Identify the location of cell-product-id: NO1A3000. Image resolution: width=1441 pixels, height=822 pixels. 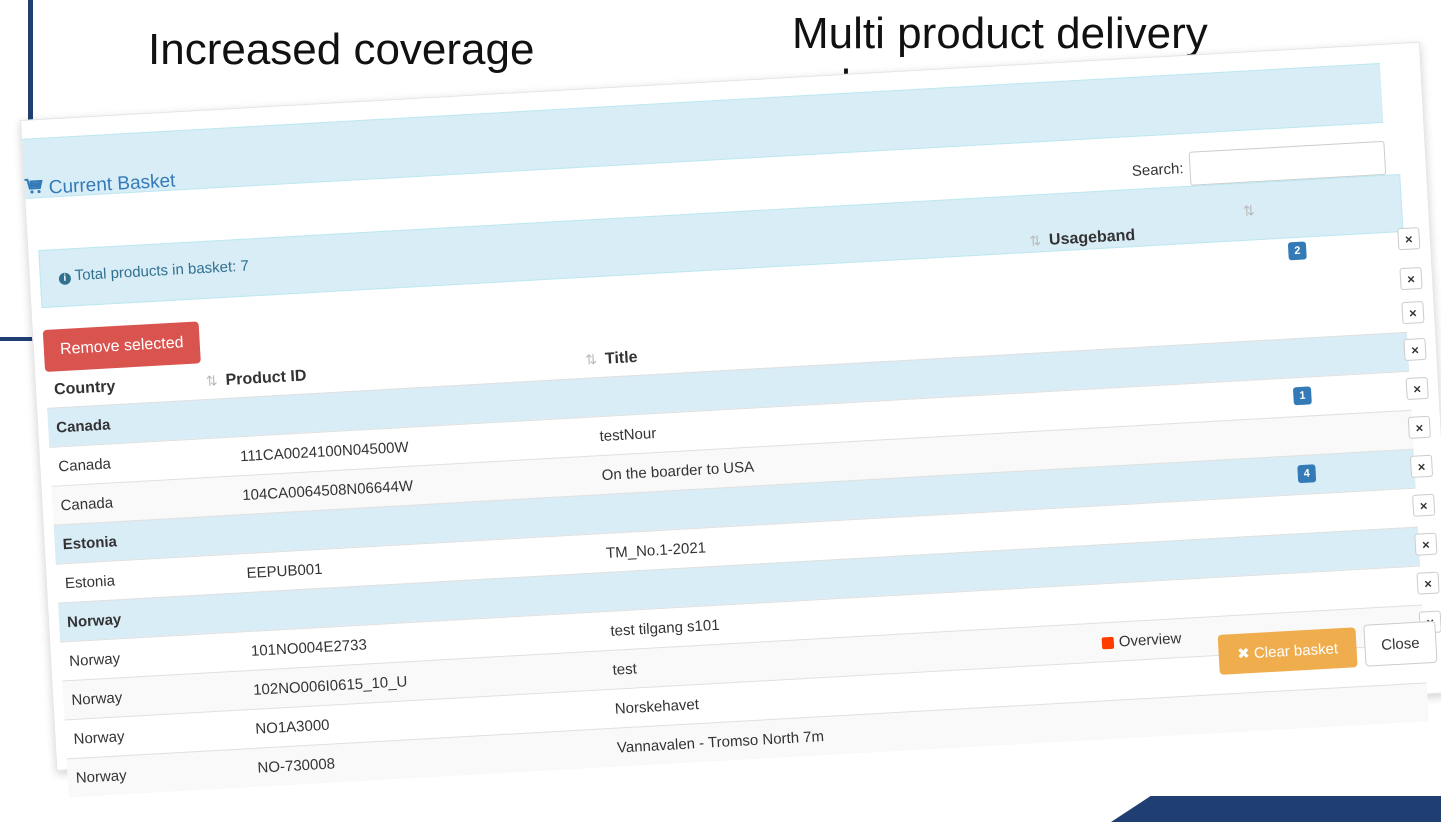
(292, 727).